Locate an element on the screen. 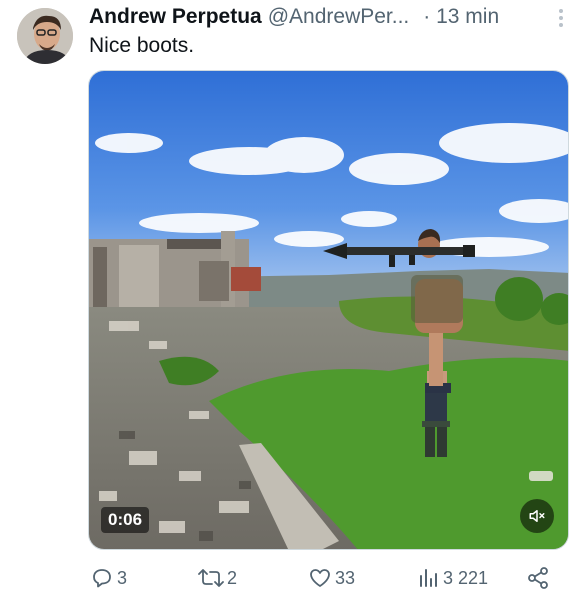 Image resolution: width=586 pixels, height=600 pixels. tweet-header: Andrew Perpetua @AndrewPer... · 13 min is located at coordinates (332, 17).